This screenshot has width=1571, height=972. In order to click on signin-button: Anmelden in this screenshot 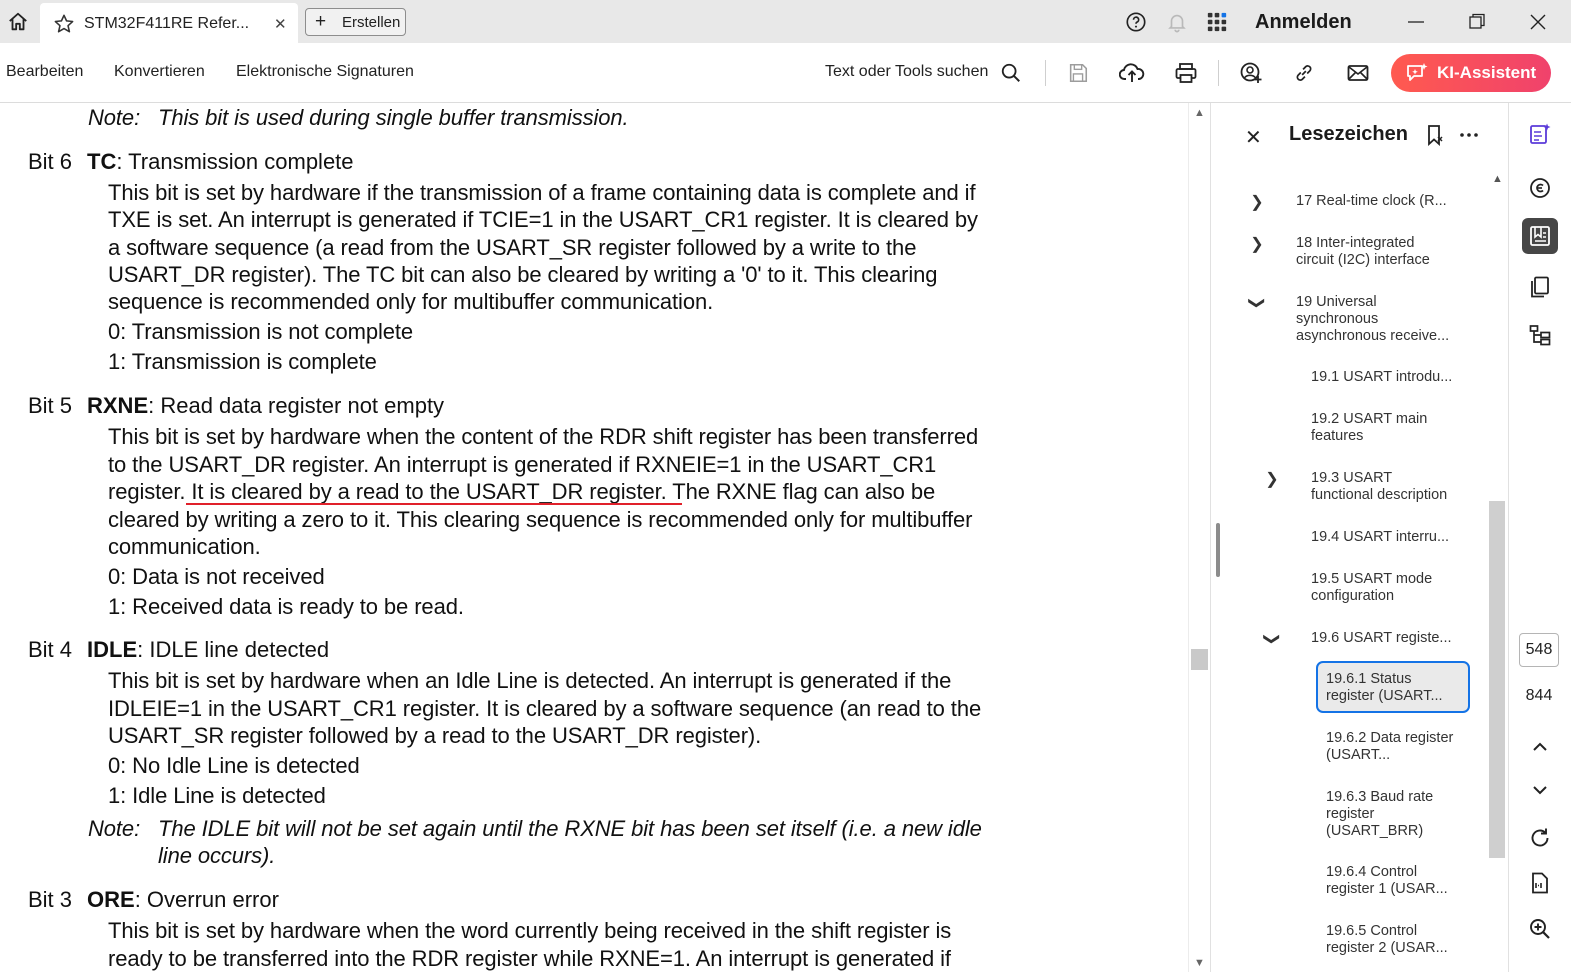, I will do `click(1303, 22)`.